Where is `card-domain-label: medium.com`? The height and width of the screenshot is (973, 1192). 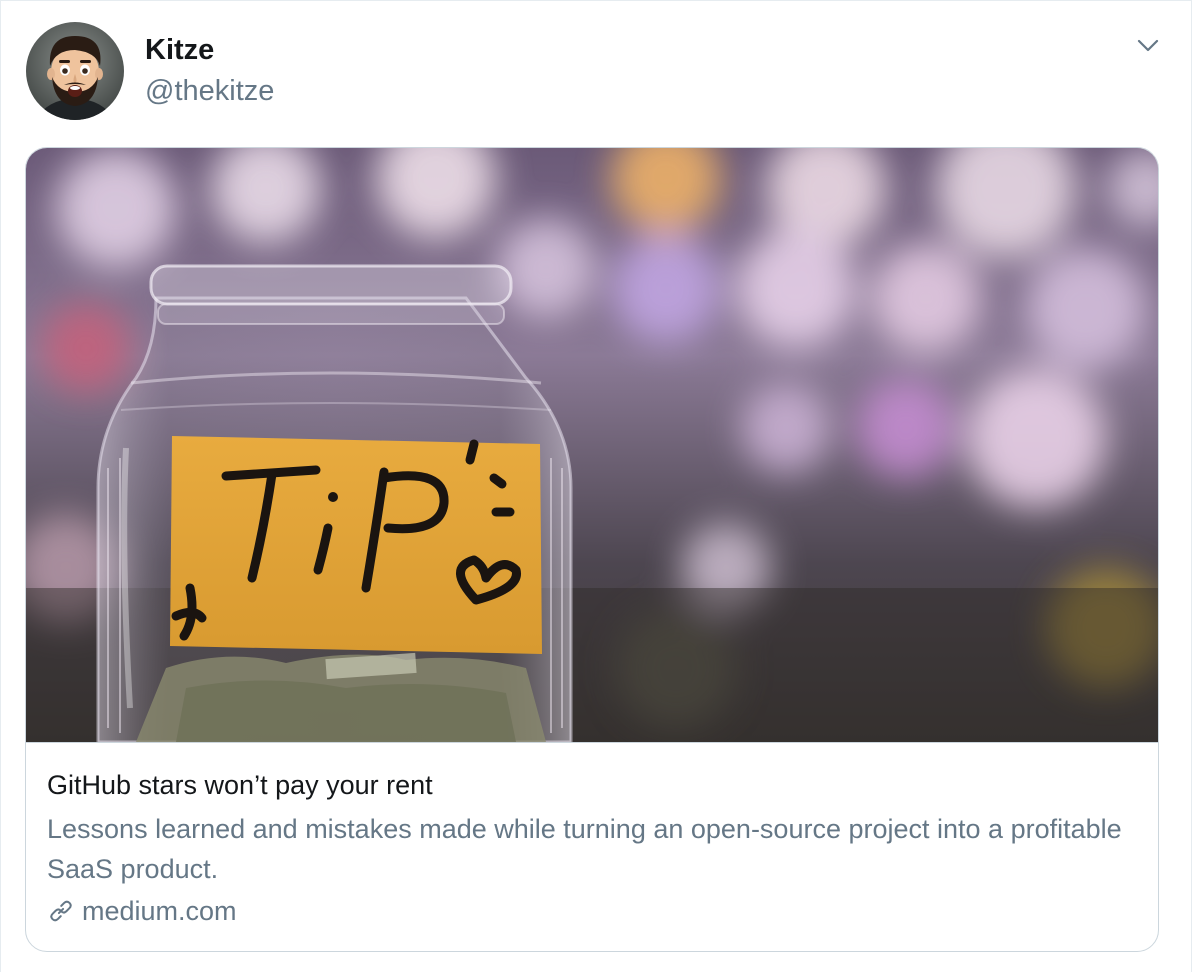 card-domain-label: medium.com is located at coordinates (159, 911).